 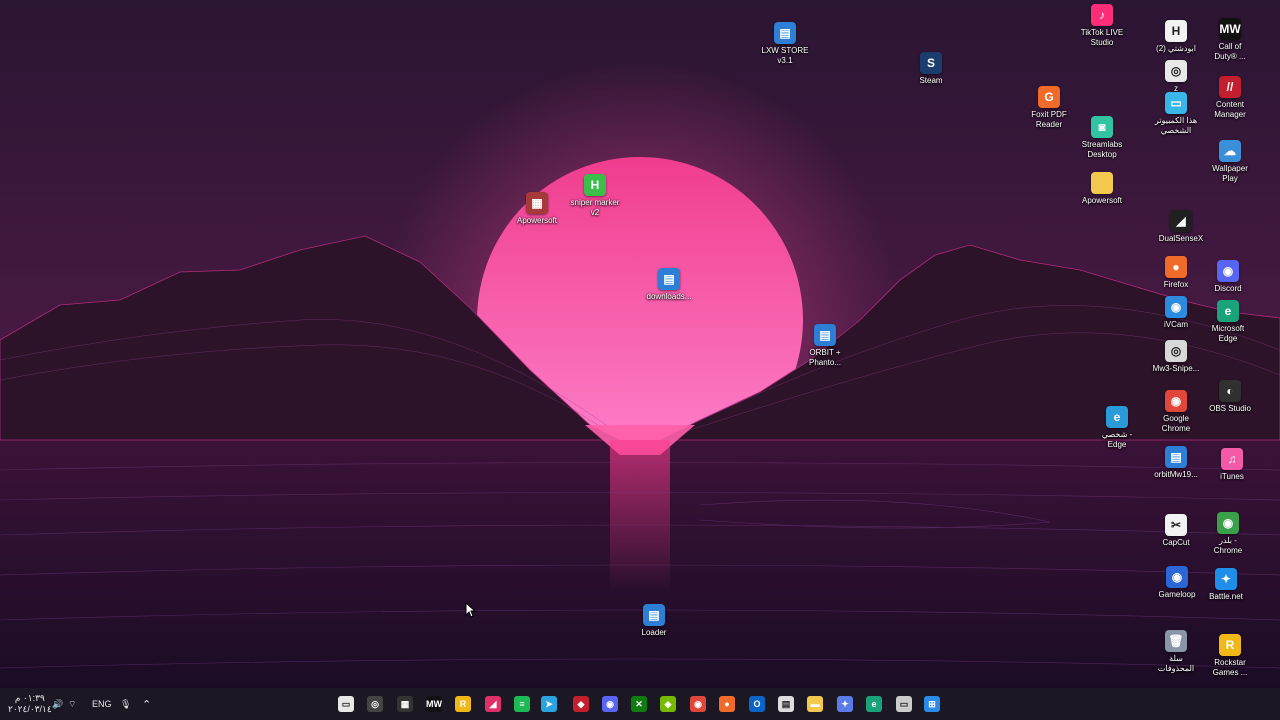 I want to click on streamlabs-icon: ◙ Streamlabs Desktop, so click(x=1102, y=137).